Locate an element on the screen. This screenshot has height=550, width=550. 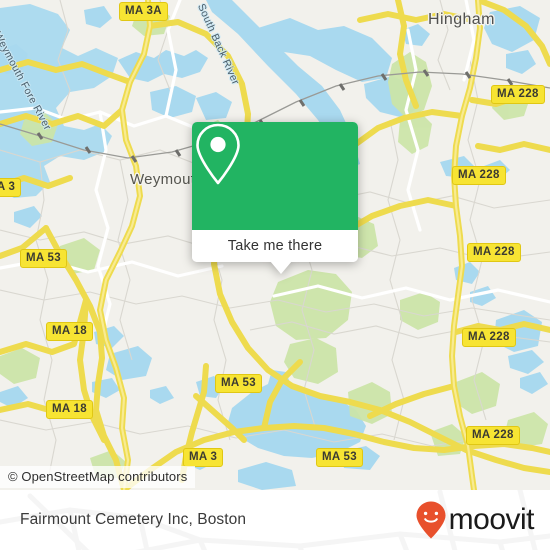
attribution-text: © OpenStreetMap contributors is located at coordinates (98, 476).